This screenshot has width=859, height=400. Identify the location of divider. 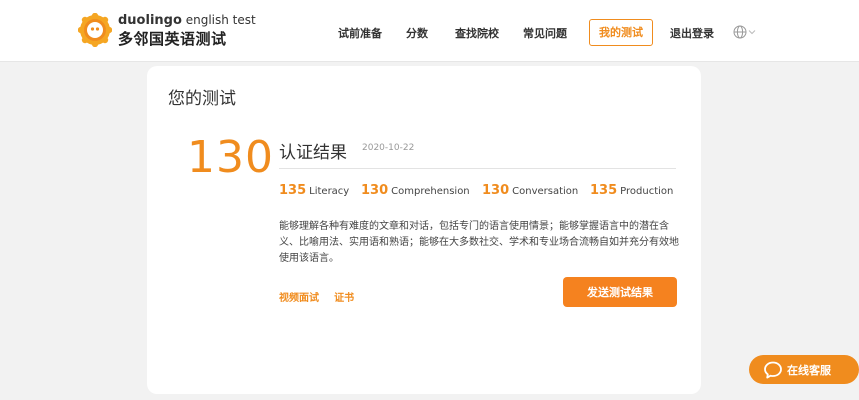
(477, 168).